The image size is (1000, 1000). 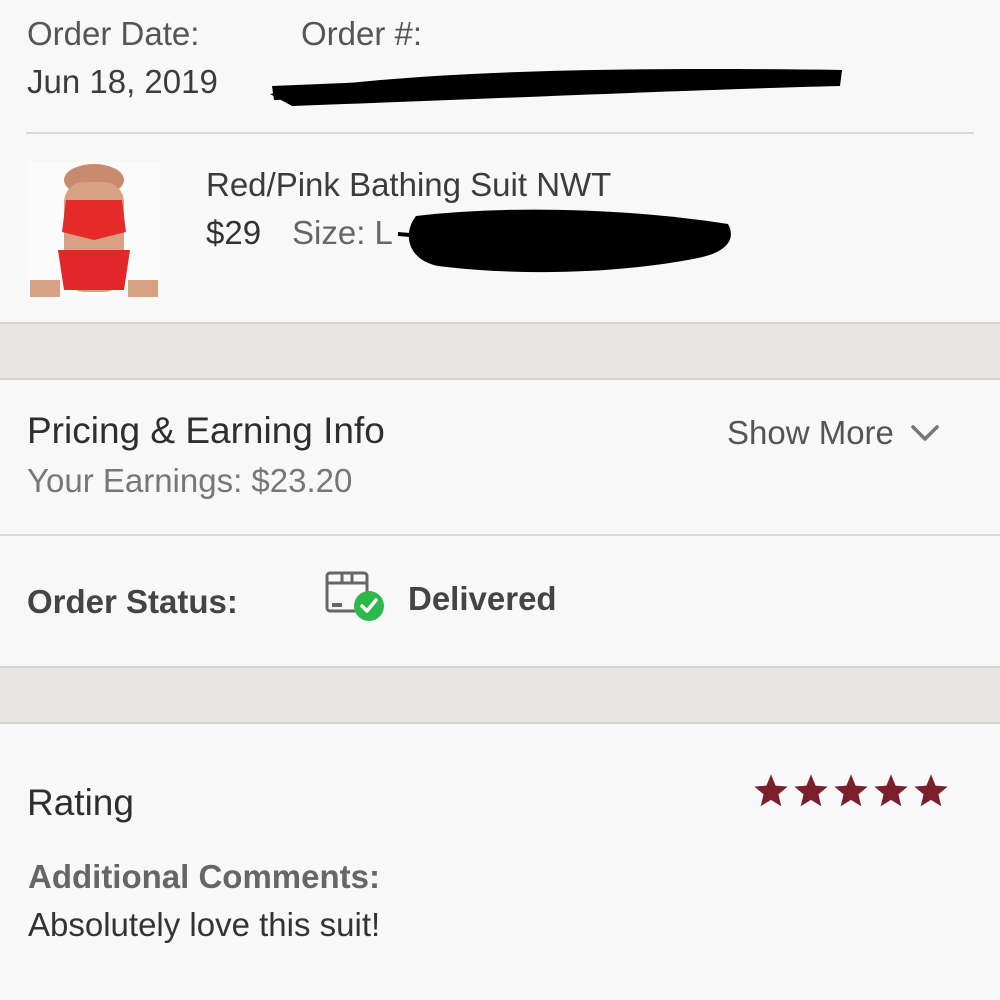 I want to click on show-more-button: Show More, so click(x=833, y=433).